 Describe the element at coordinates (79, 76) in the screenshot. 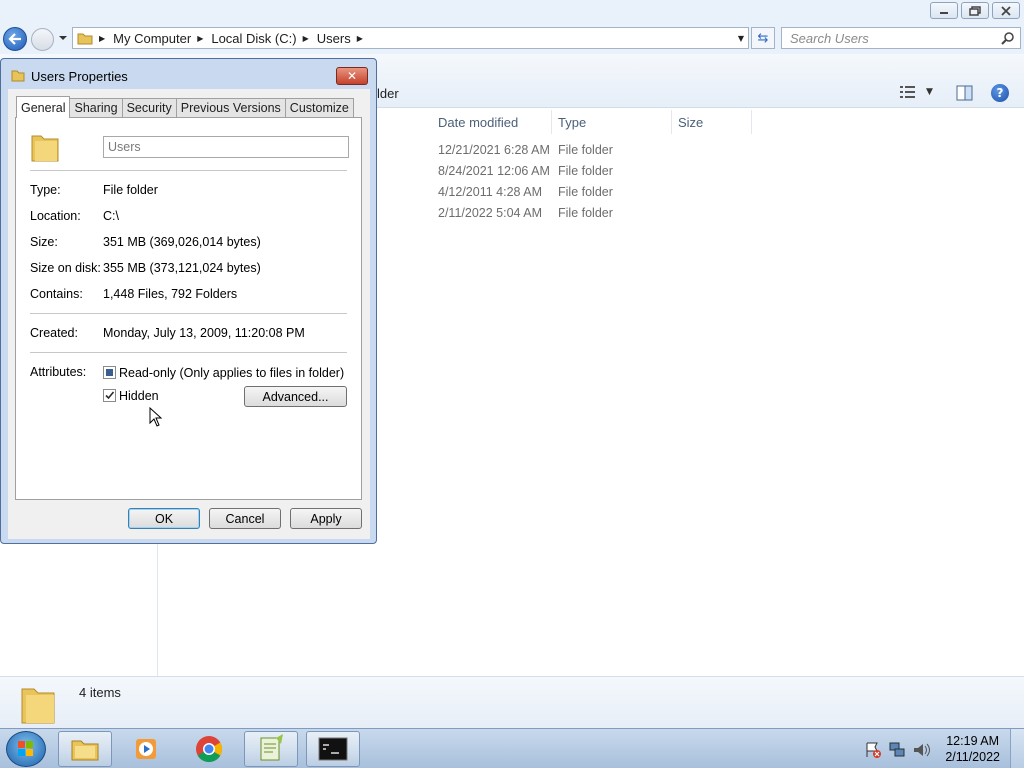

I see `dialog-title: Users Properties` at that location.